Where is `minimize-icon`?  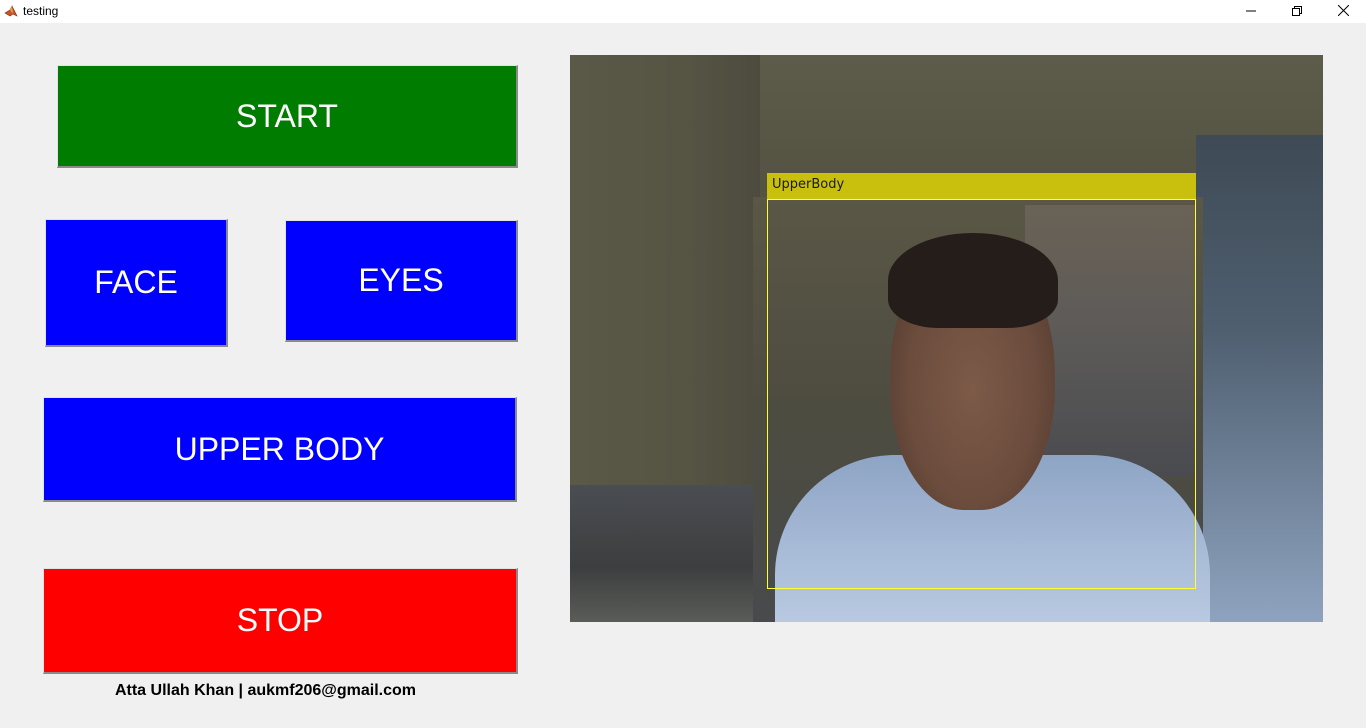
minimize-icon is located at coordinates (1251, 12).